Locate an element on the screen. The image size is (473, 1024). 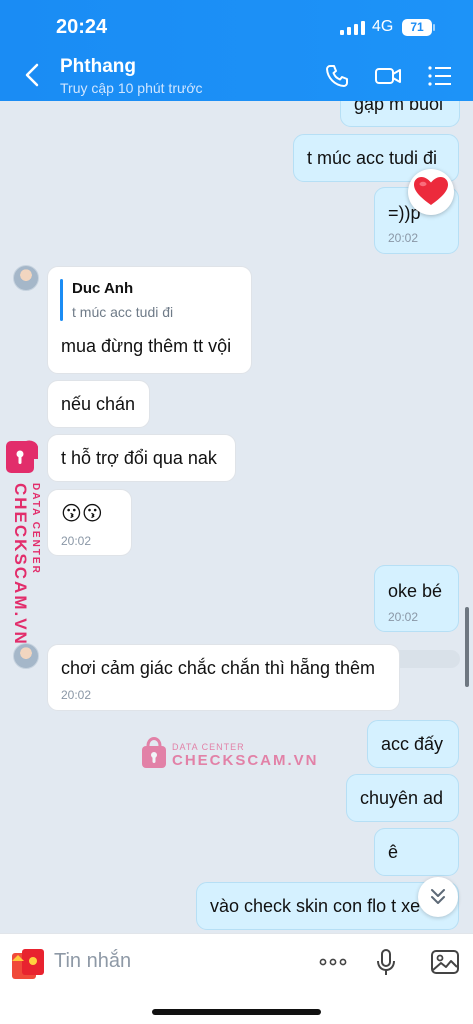
quoted-author: Duc Anh is located at coordinates (103, 288).